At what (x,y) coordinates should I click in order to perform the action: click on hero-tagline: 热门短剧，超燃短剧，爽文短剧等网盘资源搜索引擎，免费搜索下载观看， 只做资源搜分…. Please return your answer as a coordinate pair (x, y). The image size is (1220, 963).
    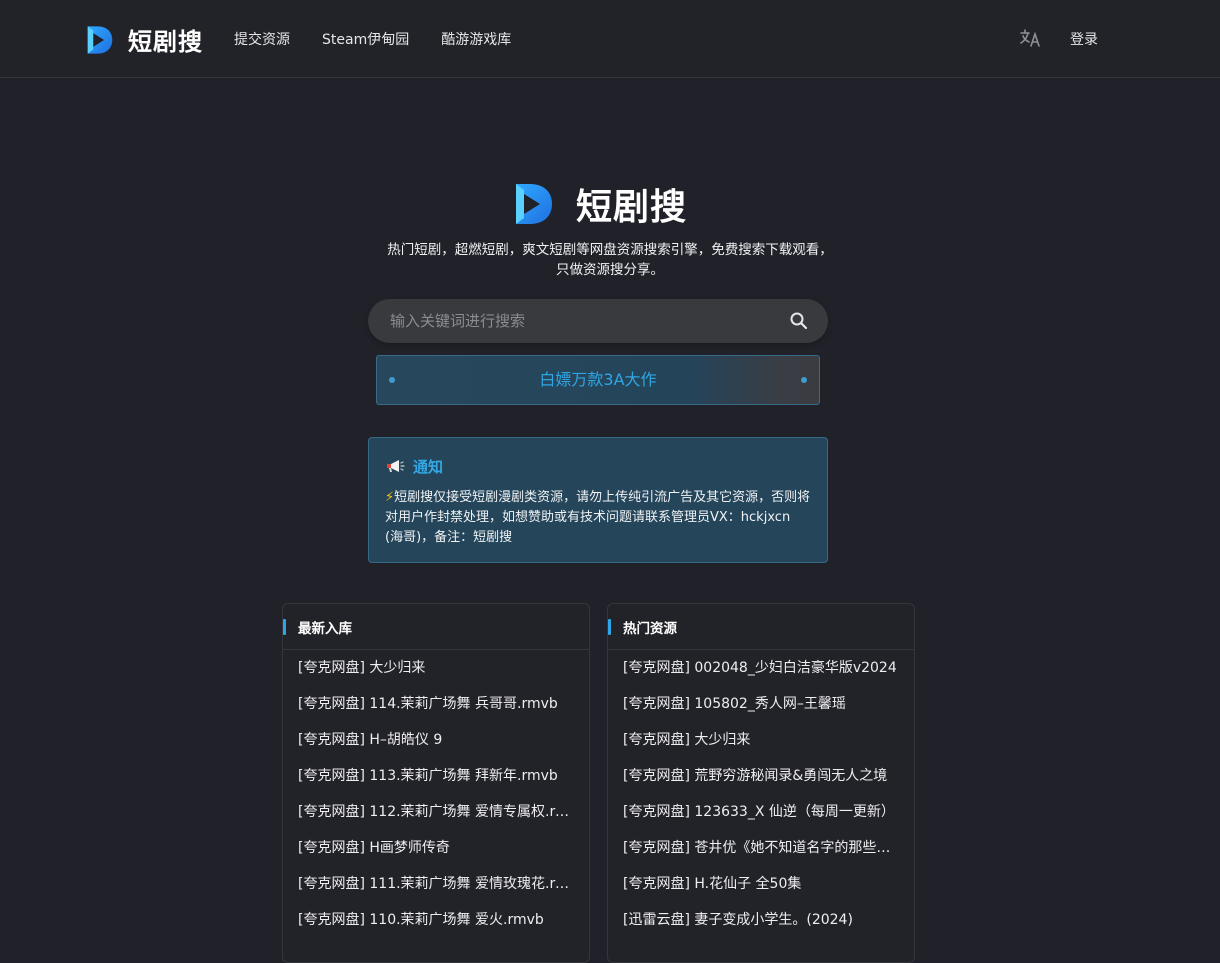
    Looking at the image, I should click on (610, 260).